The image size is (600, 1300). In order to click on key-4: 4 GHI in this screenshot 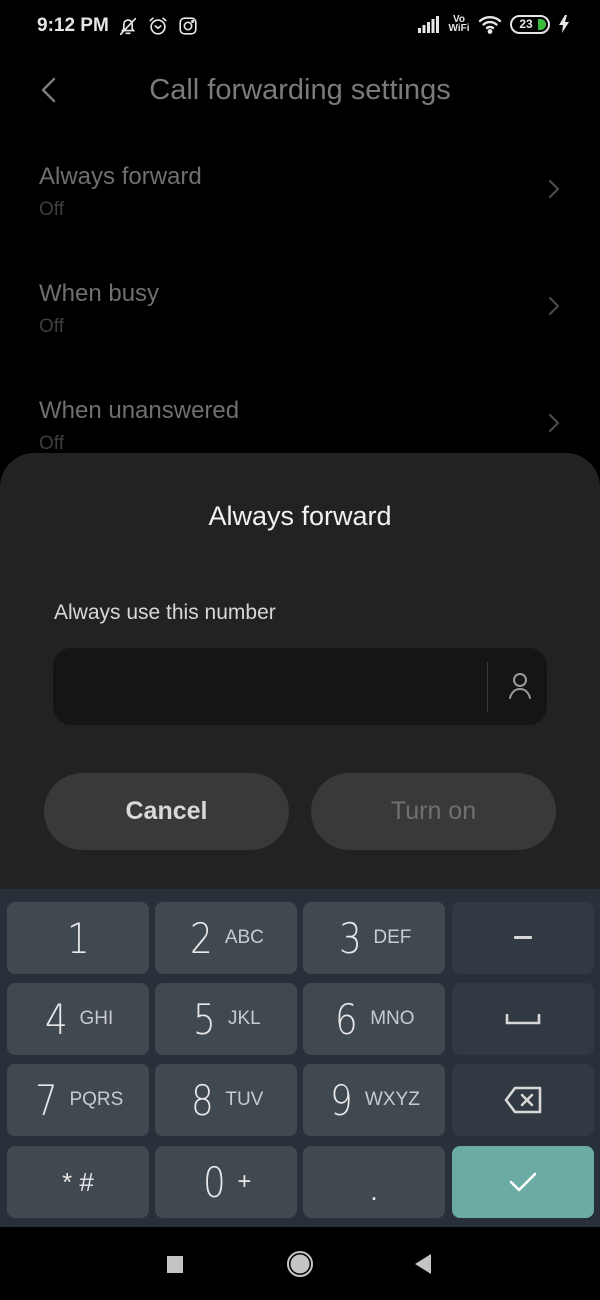, I will do `click(78, 1019)`.